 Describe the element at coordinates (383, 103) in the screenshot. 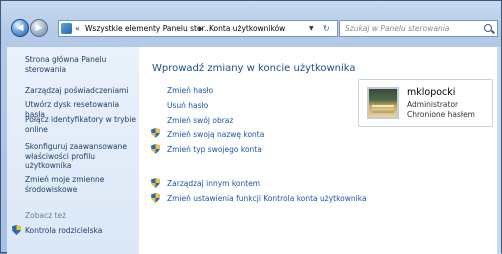

I see `avatar` at that location.